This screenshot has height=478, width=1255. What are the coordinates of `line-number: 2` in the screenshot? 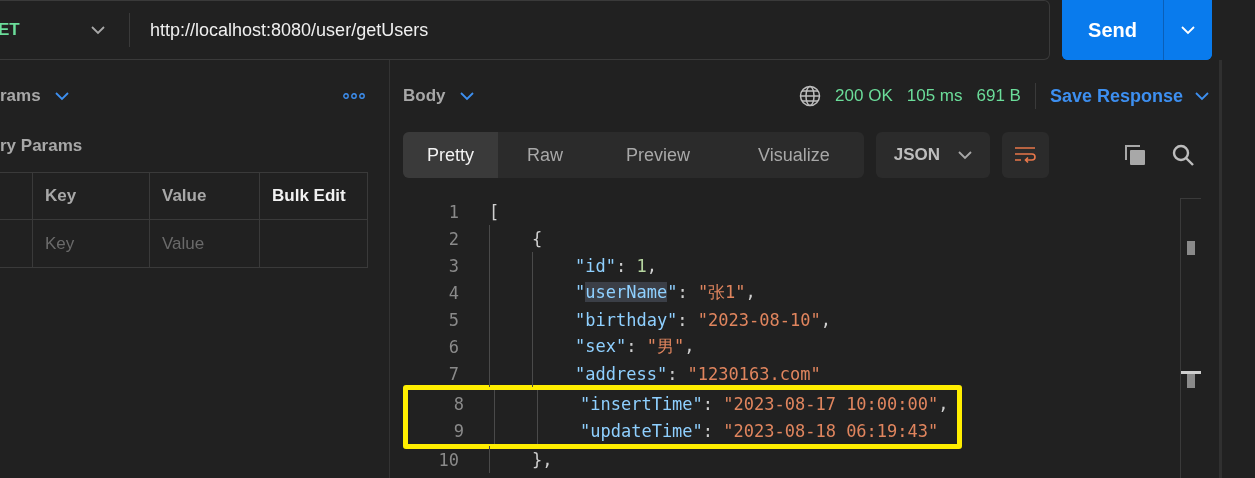 It's located at (453, 238).